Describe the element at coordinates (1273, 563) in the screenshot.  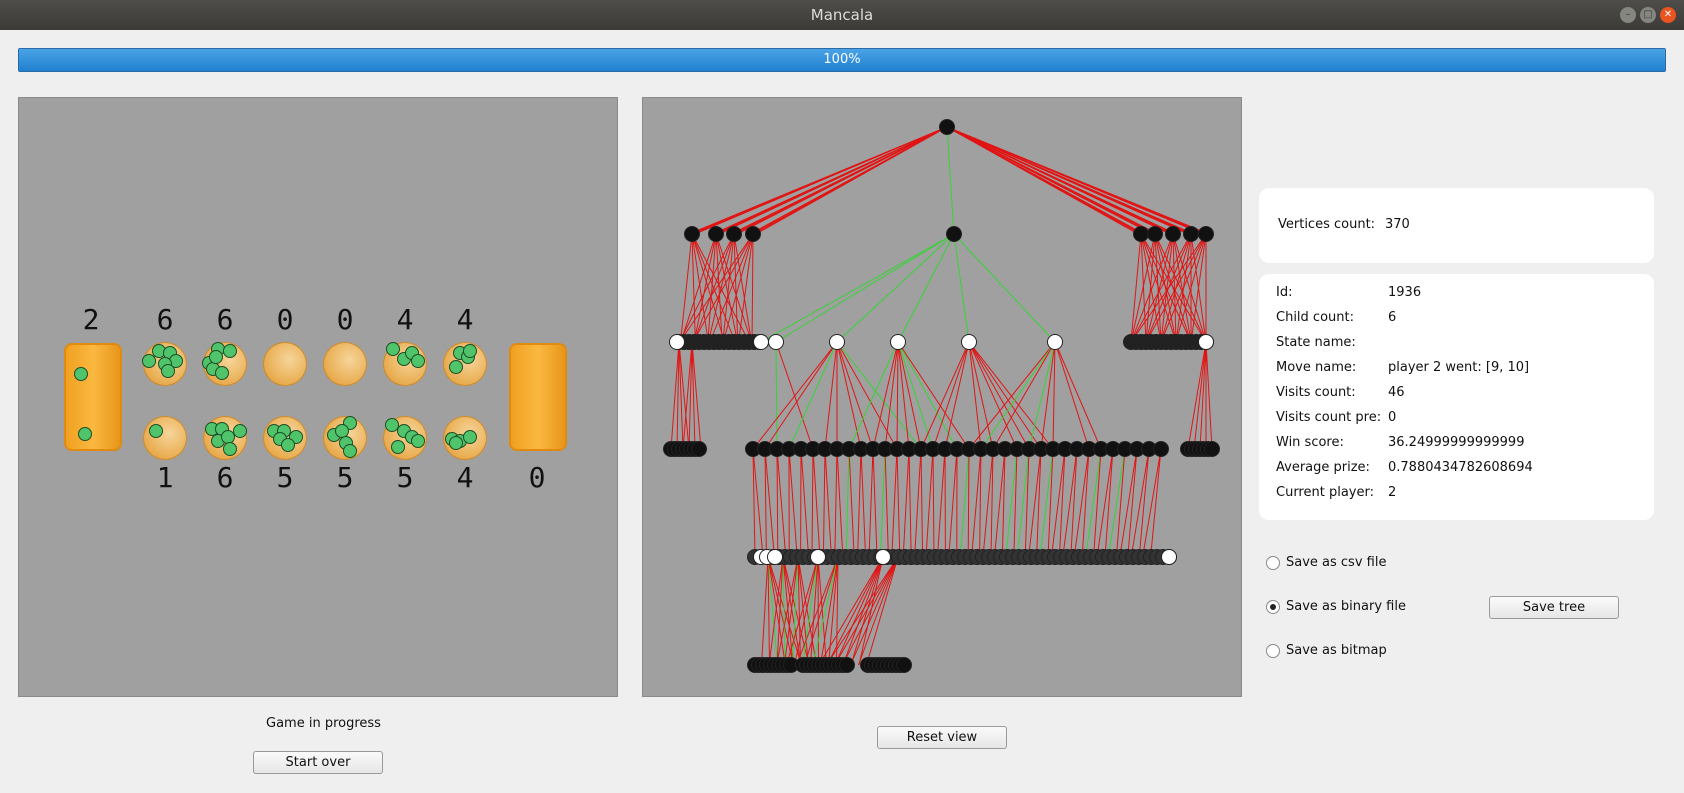
I see `save-csv-radio` at that location.